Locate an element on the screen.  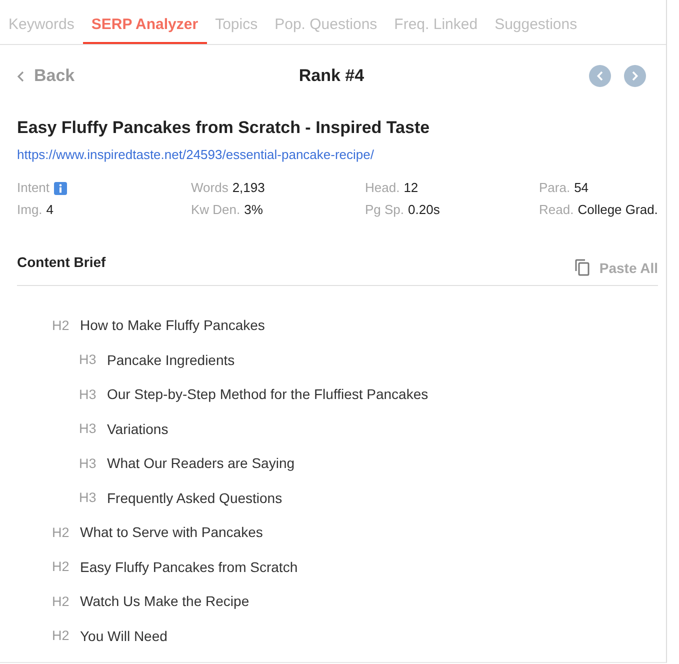
next-button is located at coordinates (635, 76).